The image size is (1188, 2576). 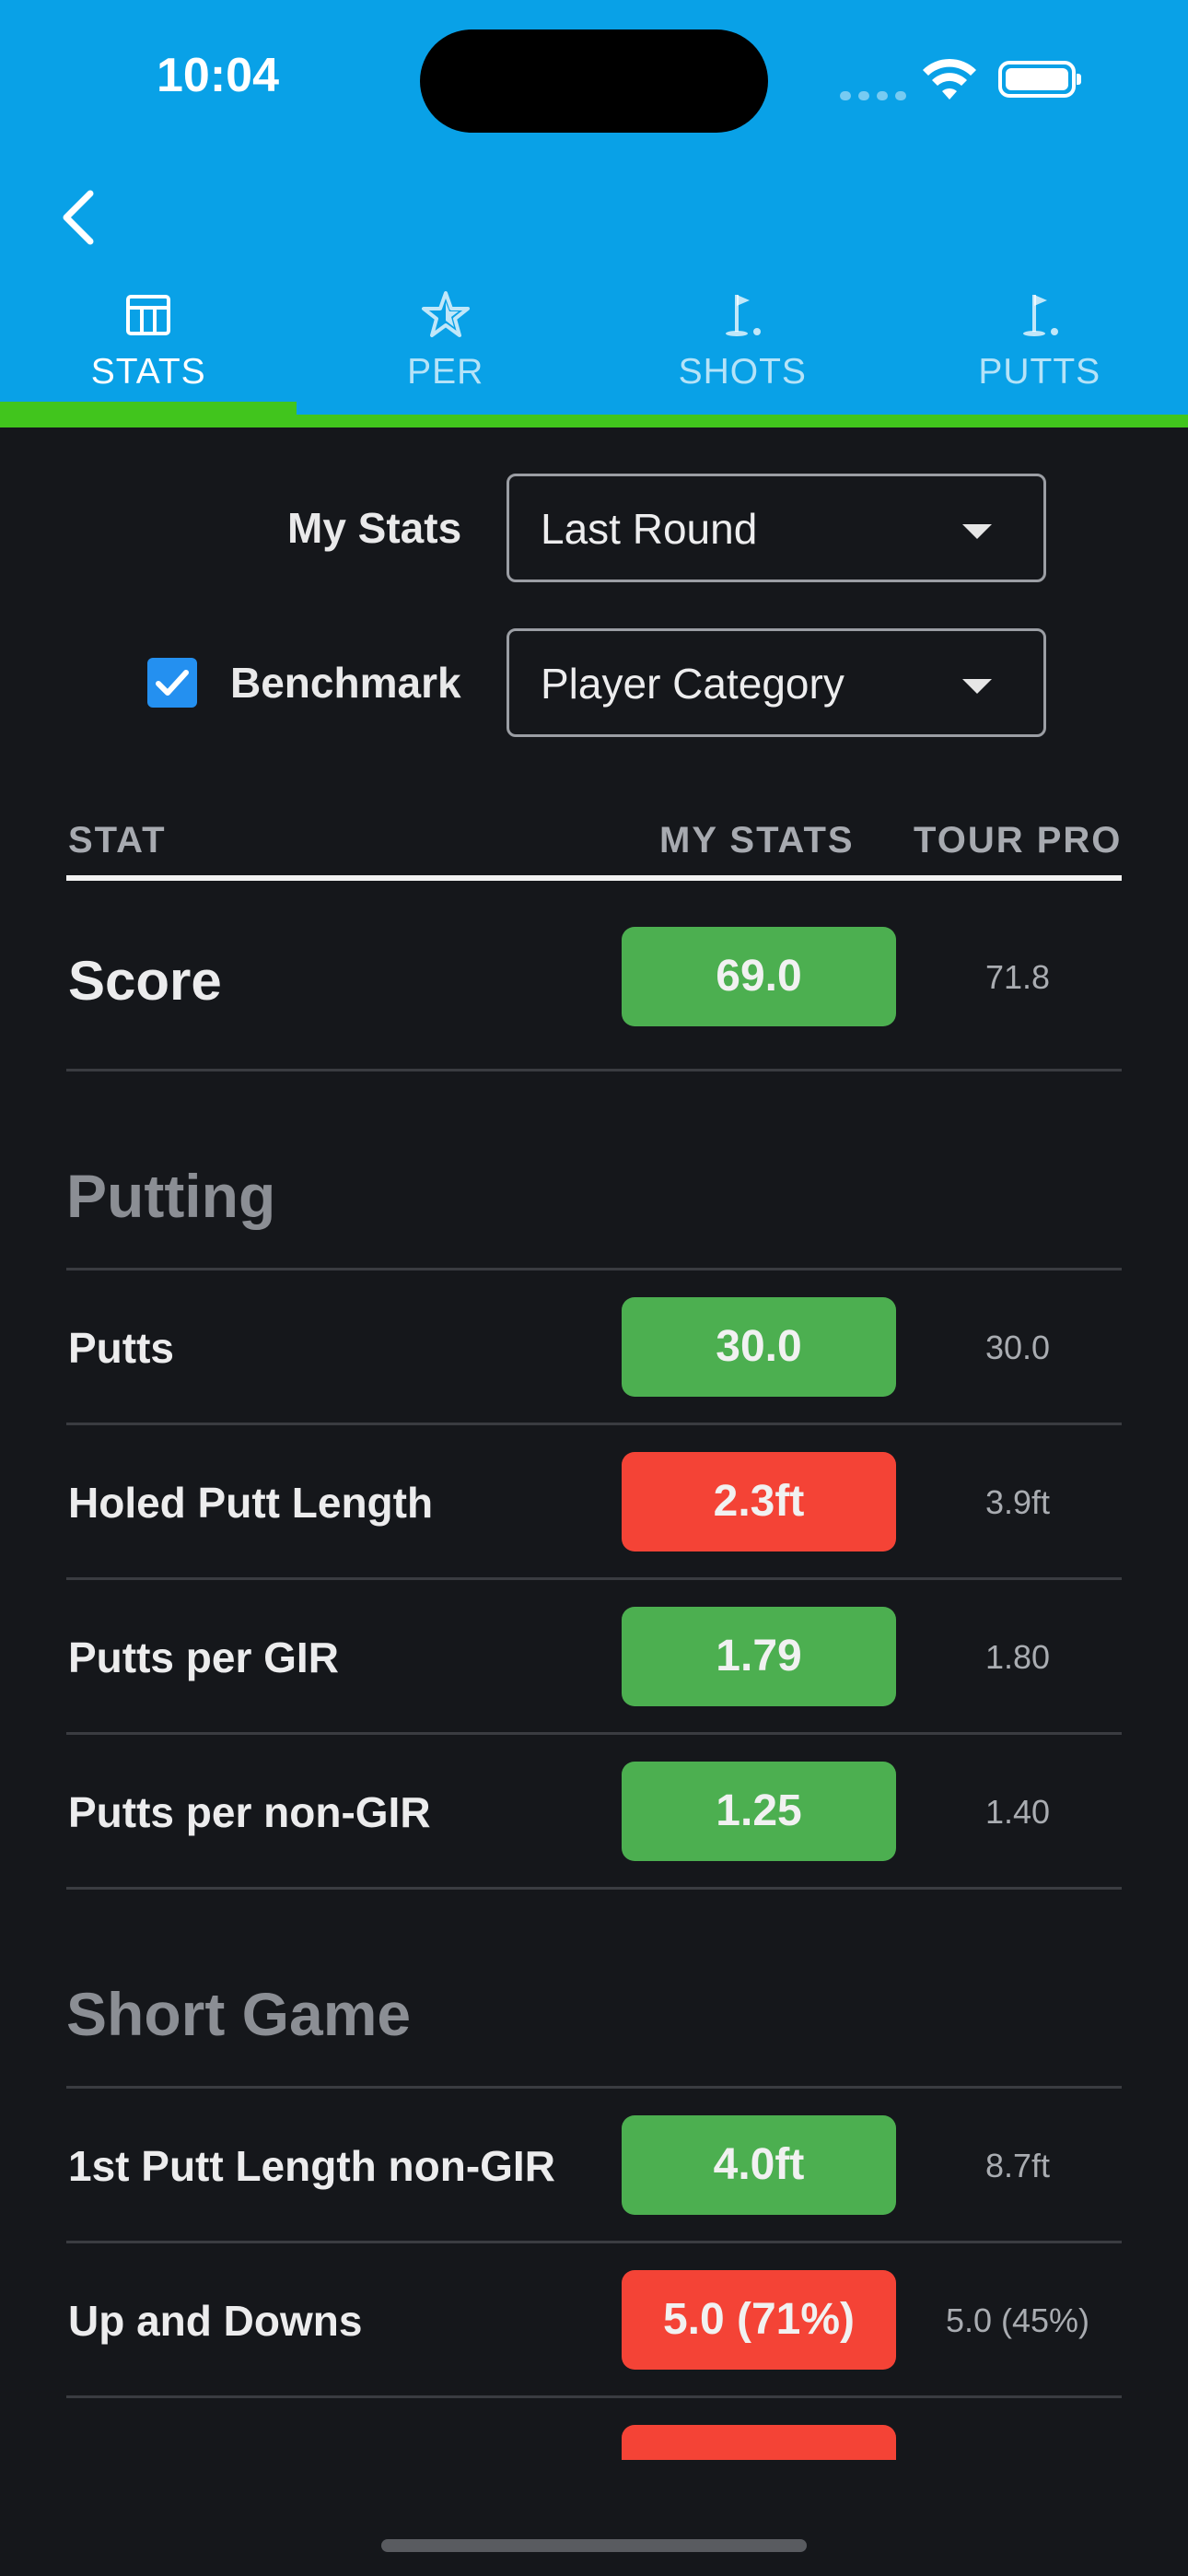 I want to click on column-header-my-stats: MY STATS, so click(x=757, y=840).